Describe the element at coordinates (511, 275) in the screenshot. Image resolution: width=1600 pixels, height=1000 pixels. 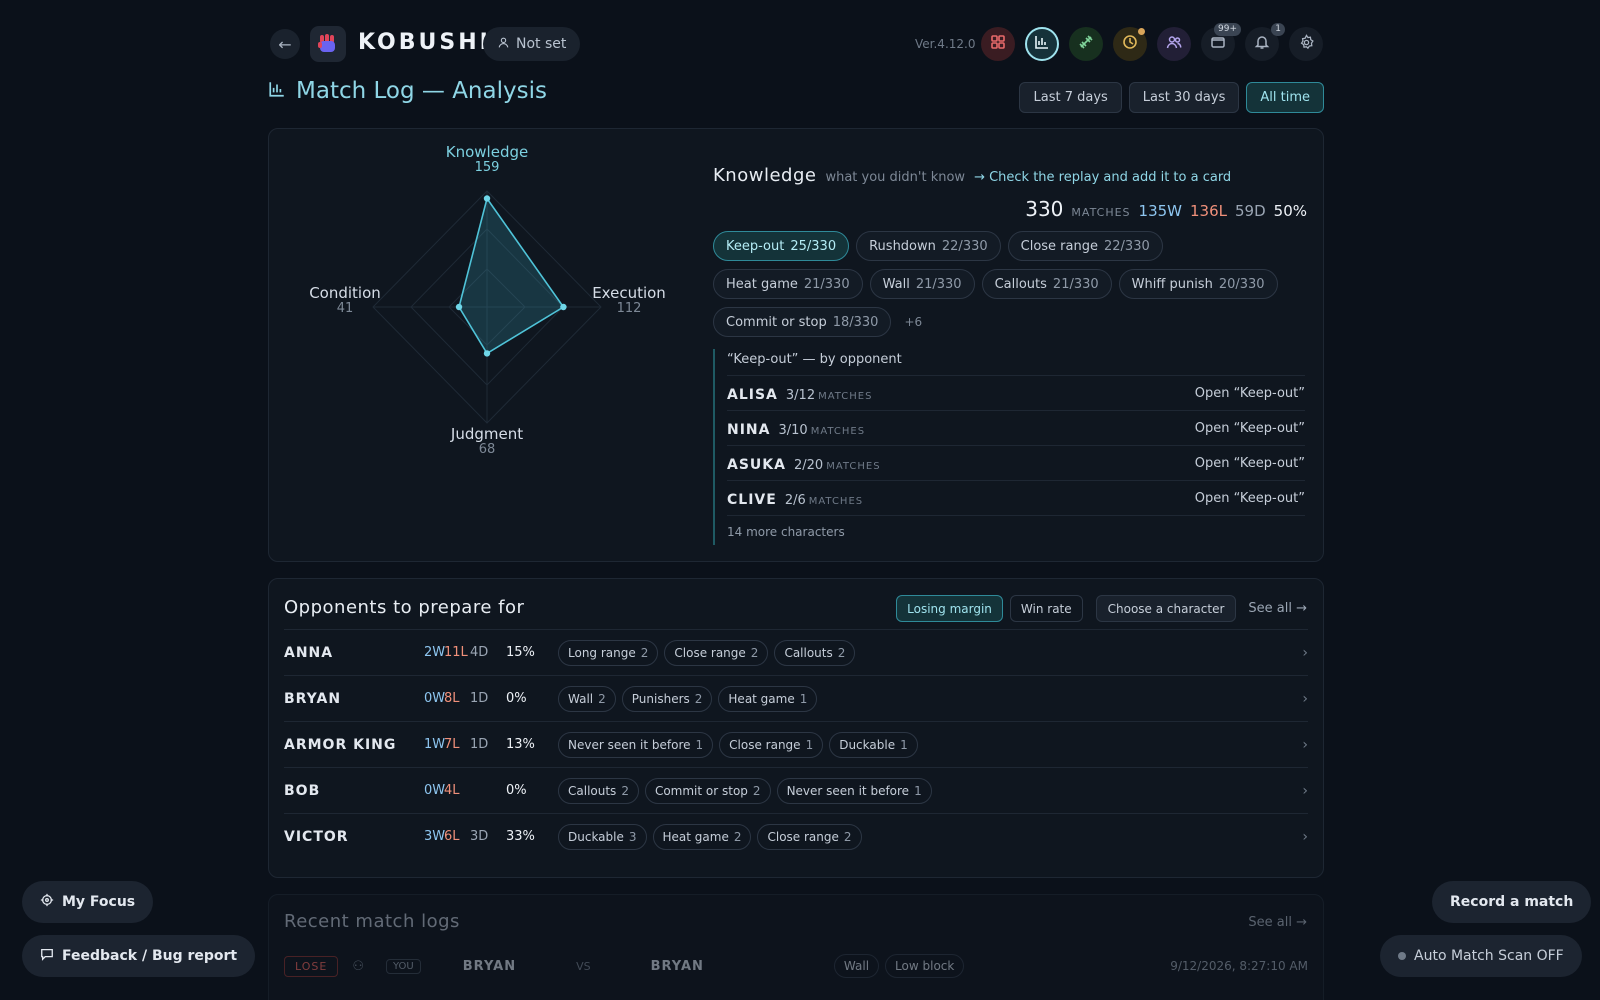
I see `radar-area` at that location.